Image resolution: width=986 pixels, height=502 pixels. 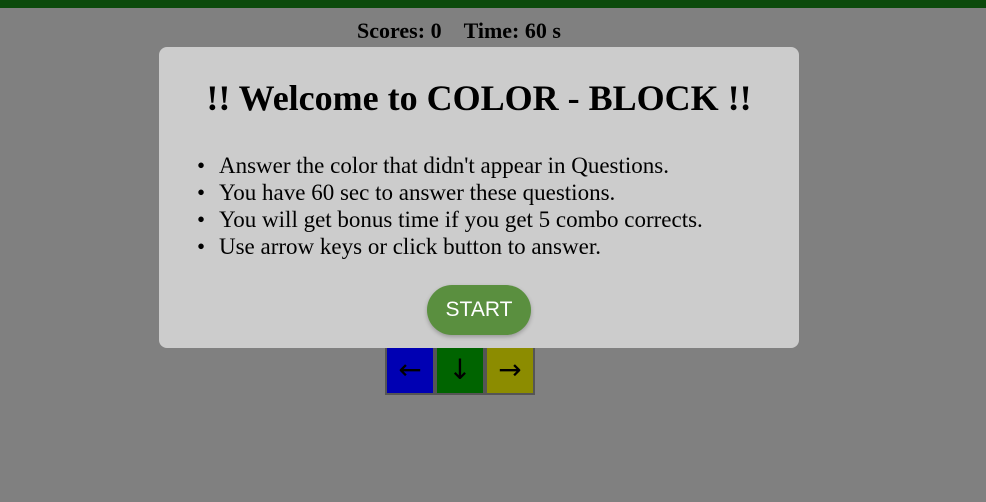 I want to click on modal-title: !! Welcome to COLOR - BLOCK !!, so click(x=479, y=98).